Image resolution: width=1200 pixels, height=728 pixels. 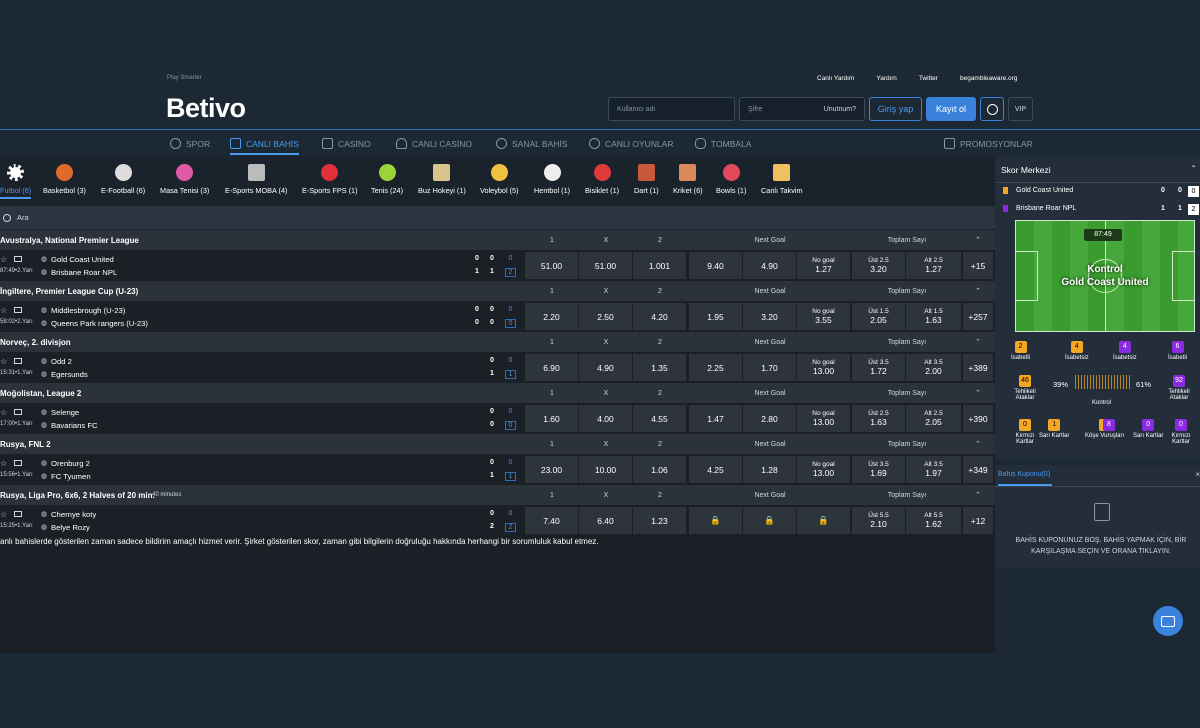 What do you see at coordinates (61, 361) in the screenshot?
I see `home-team: Odd 2` at bounding box center [61, 361].